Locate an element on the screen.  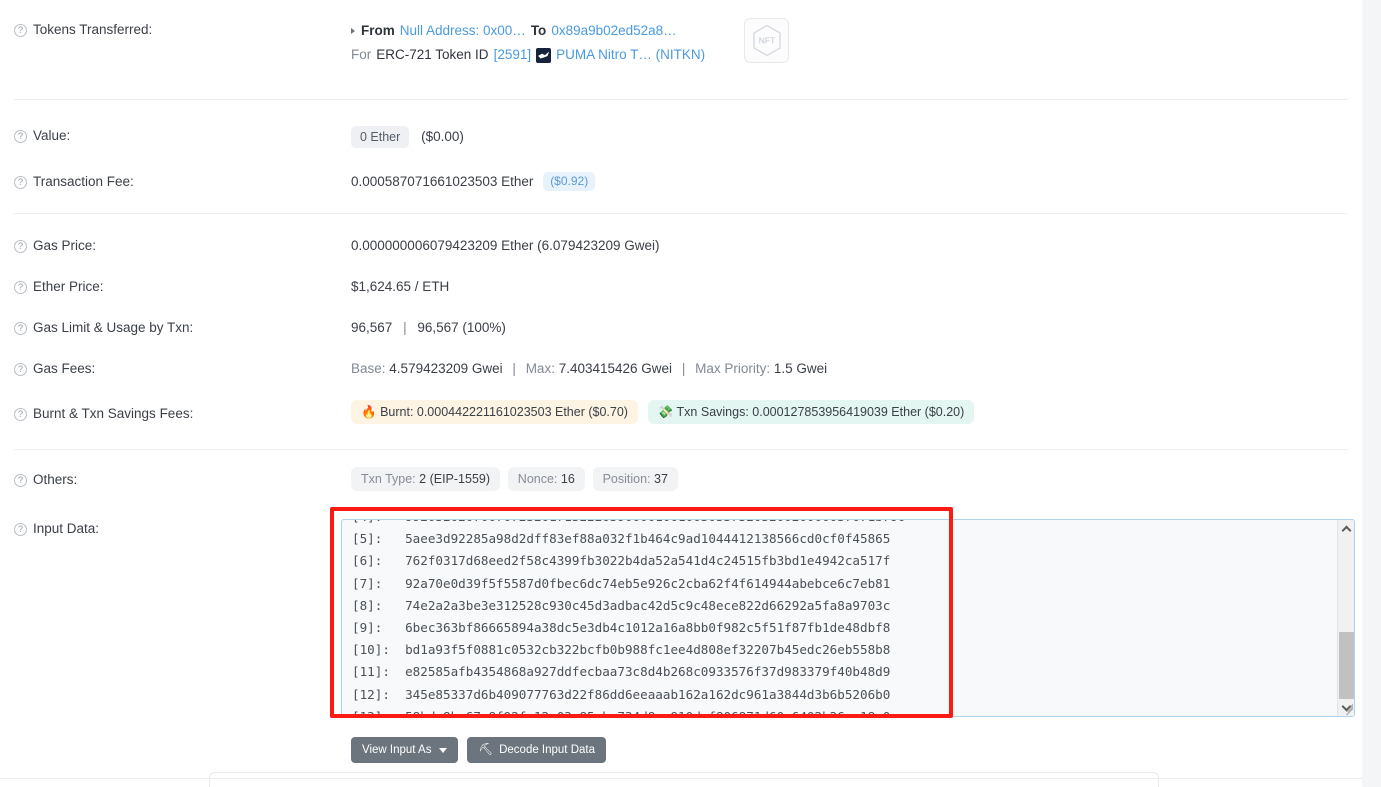
gas-priority-key: Max Priority: is located at coordinates (733, 368).